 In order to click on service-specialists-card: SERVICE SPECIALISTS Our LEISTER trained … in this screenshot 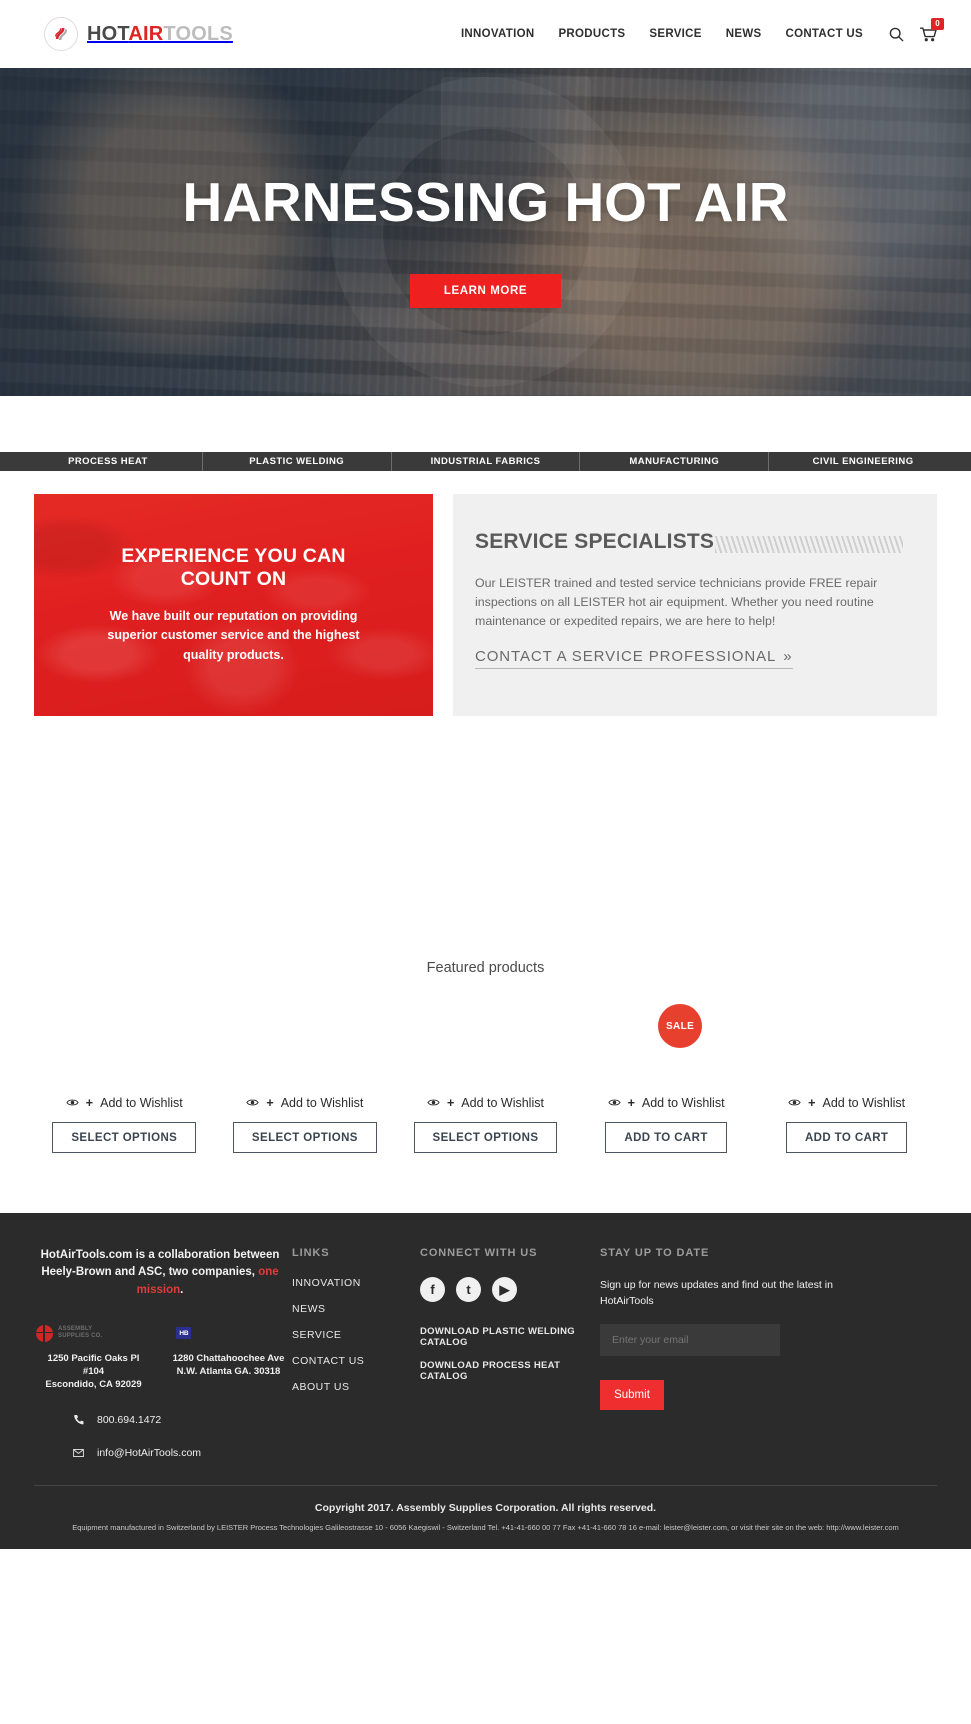, I will do `click(695, 605)`.